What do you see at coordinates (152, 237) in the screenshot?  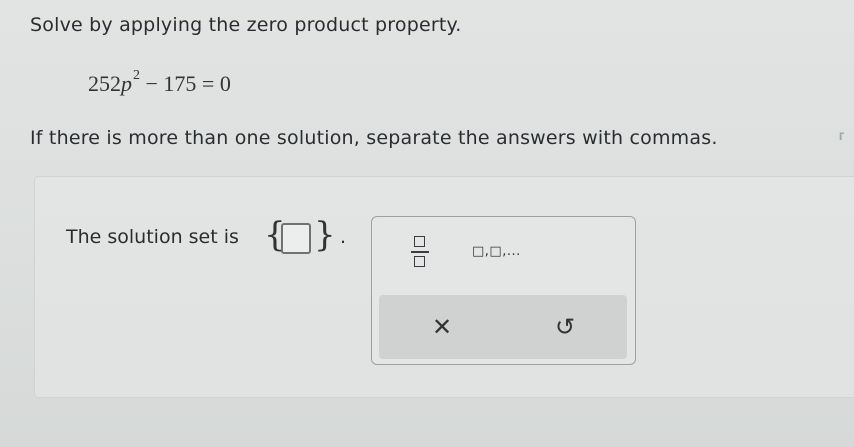 I see `solution-set-label: The solution set is` at bounding box center [152, 237].